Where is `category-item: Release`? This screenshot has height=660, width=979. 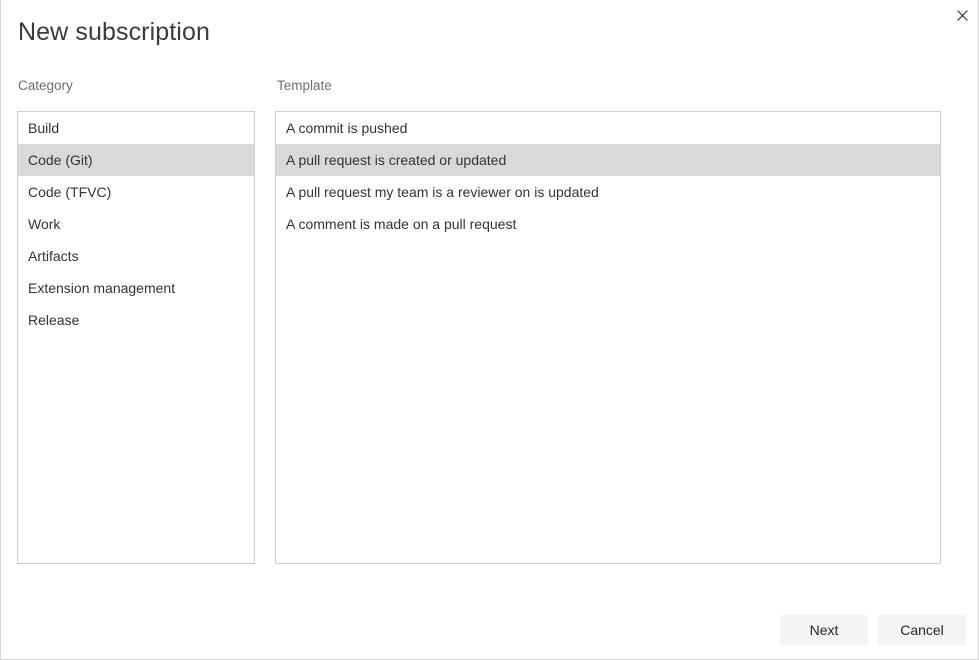 category-item: Release is located at coordinates (136, 320).